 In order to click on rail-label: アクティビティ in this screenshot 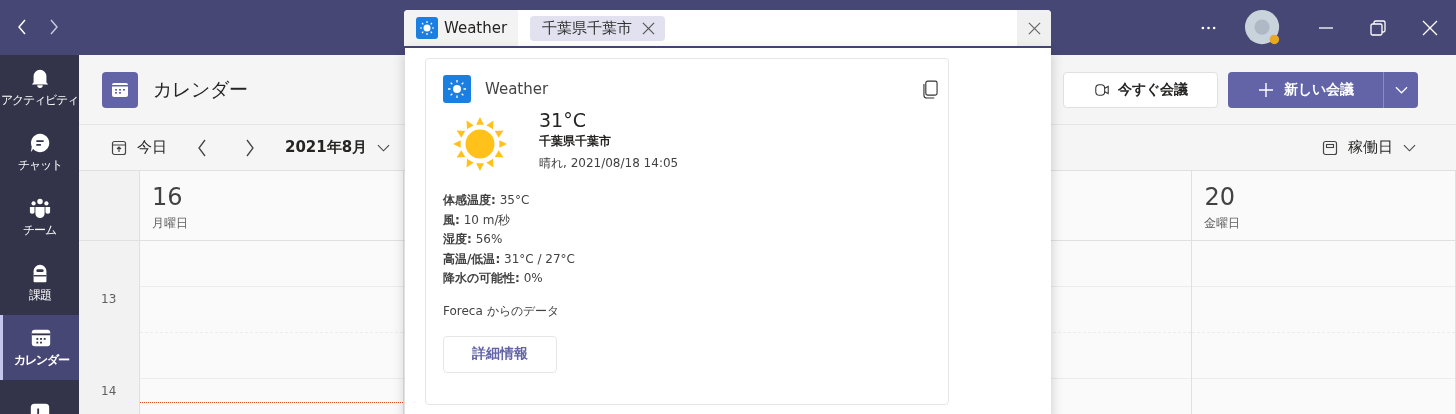, I will do `click(39, 100)`.